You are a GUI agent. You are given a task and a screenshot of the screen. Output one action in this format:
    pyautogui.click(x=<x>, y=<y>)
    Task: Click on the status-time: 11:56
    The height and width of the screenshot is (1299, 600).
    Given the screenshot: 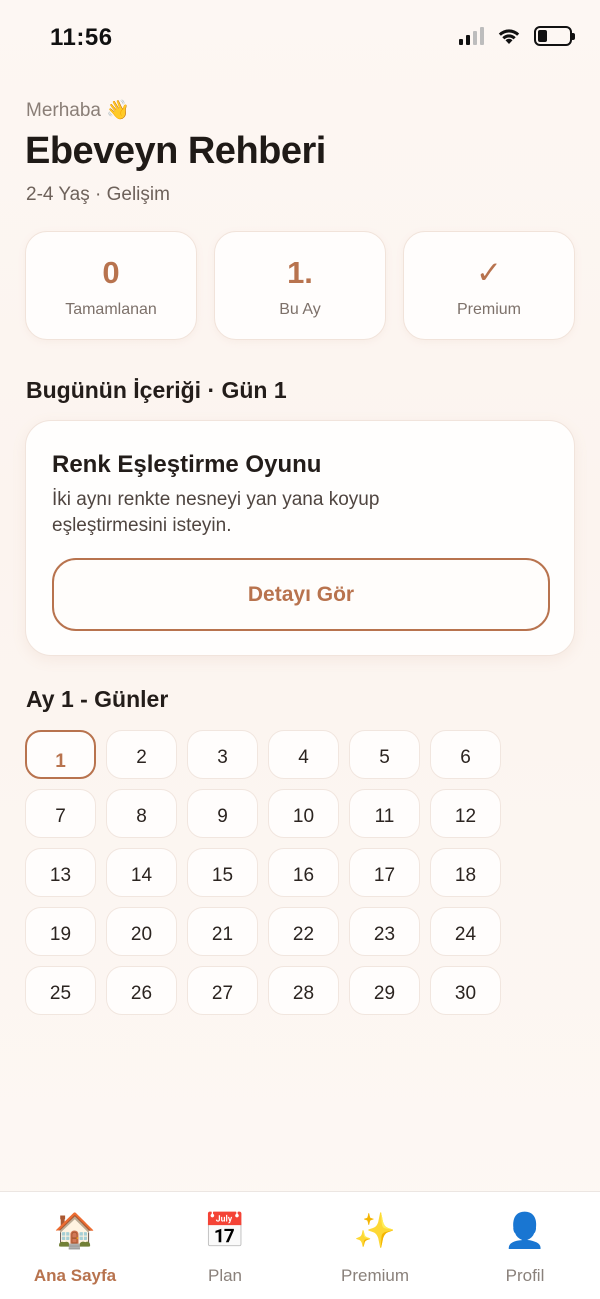 What is the action you would take?
    pyautogui.click(x=81, y=37)
    